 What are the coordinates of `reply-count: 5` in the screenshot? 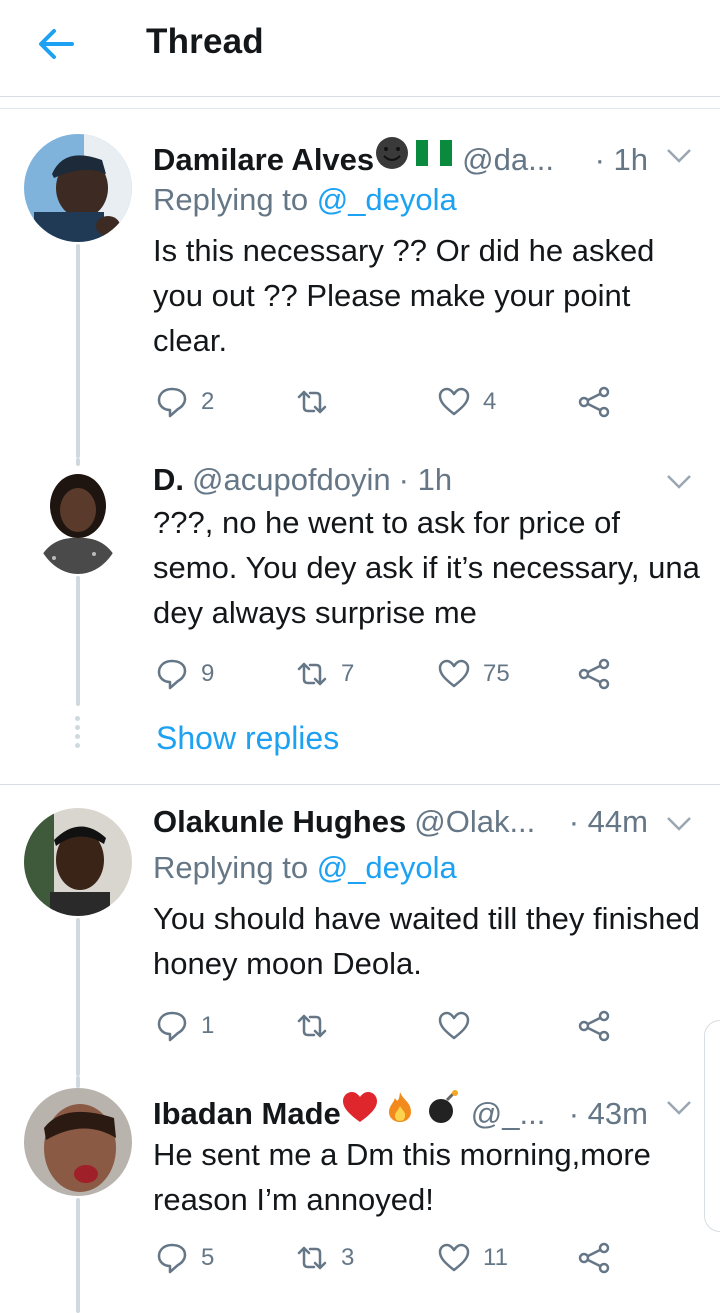 It's located at (208, 1257).